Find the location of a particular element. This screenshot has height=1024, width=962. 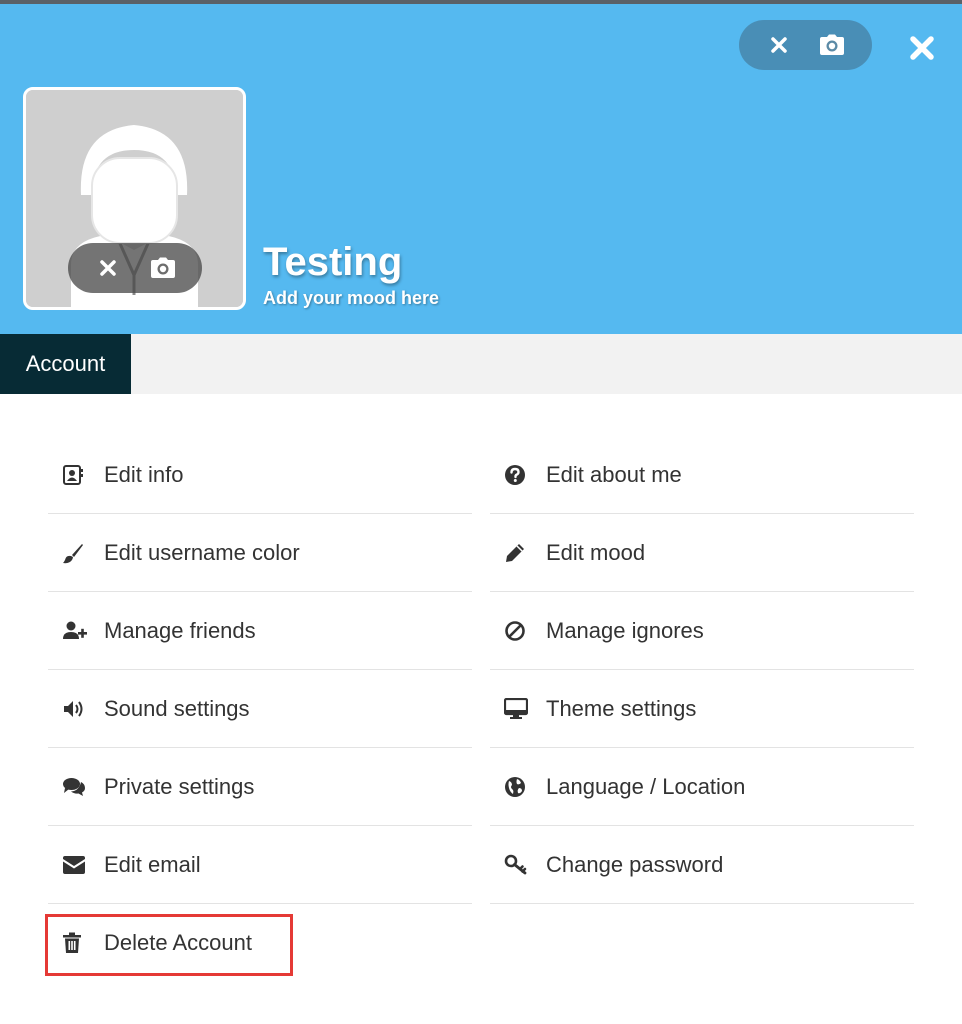

comments-icon is located at coordinates (74, 786).